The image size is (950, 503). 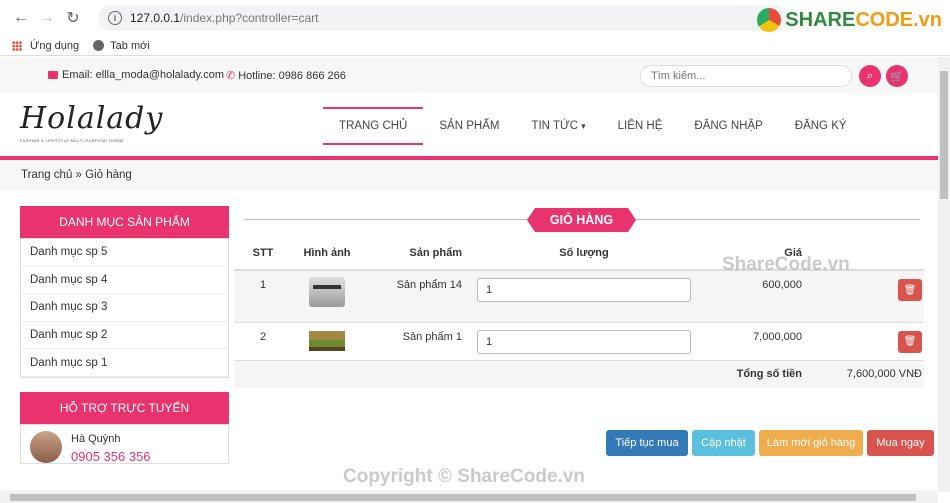 What do you see at coordinates (750, 296) in the screenshot?
I see `row-price: 600,000` at bounding box center [750, 296].